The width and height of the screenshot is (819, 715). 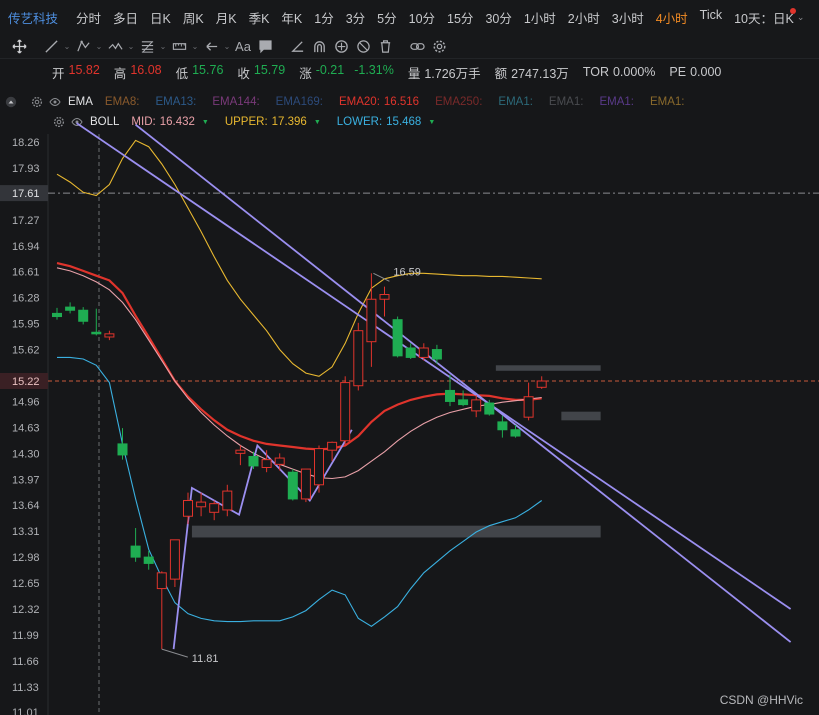 I want to click on y-tick-label: 11.66, so click(x=25, y=662).